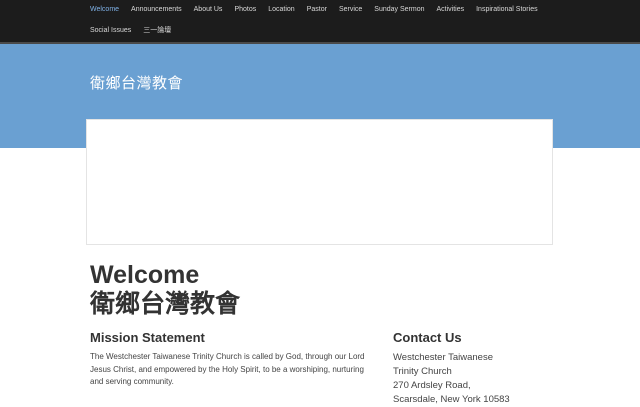  What do you see at coordinates (104, 10) in the screenshot?
I see `nav-item-welcome: Welcome` at bounding box center [104, 10].